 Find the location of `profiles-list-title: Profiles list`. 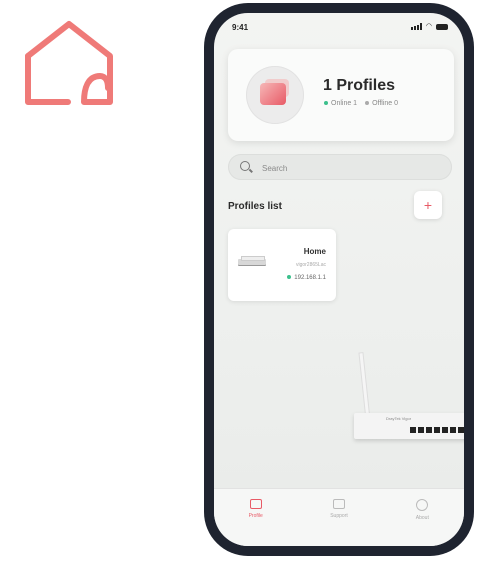

profiles-list-title: Profiles list is located at coordinates (255, 206).